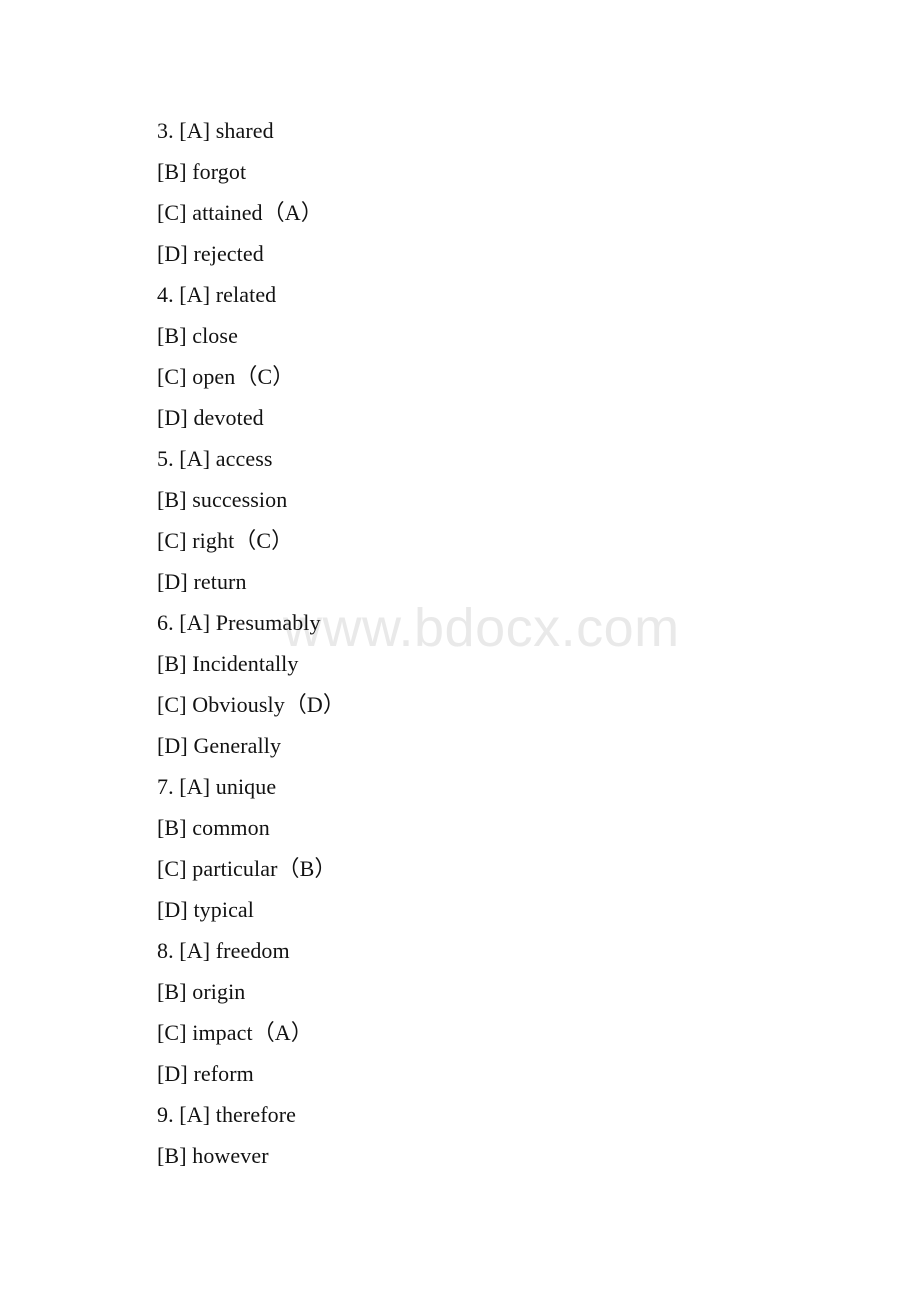 The width and height of the screenshot is (920, 1302). Describe the element at coordinates (223, 950) in the screenshot. I see `answer-option-line: 8. [A] freedom` at that location.